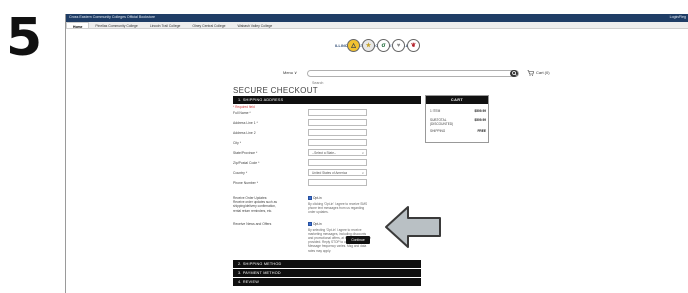 The width and height of the screenshot is (688, 293). I want to click on field-label-phone: Phone Number *, so click(246, 183).